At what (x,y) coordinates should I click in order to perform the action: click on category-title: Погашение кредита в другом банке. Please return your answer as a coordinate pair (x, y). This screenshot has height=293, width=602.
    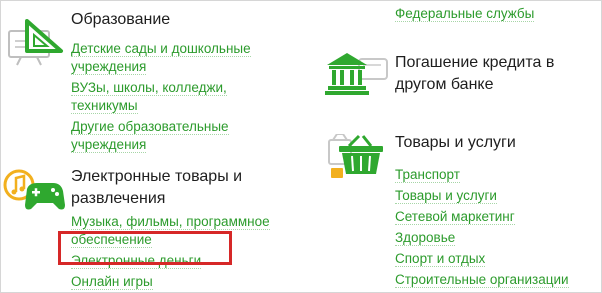
    Looking at the image, I should click on (475, 73).